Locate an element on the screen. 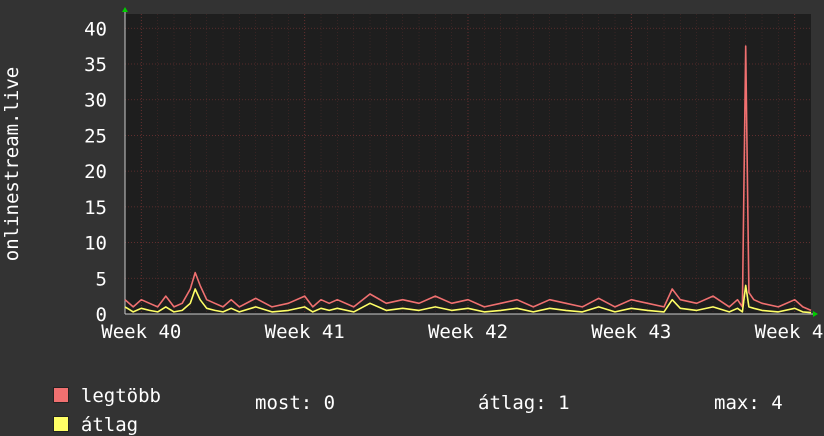  x-axis-arrow is located at coordinates (815, 314).